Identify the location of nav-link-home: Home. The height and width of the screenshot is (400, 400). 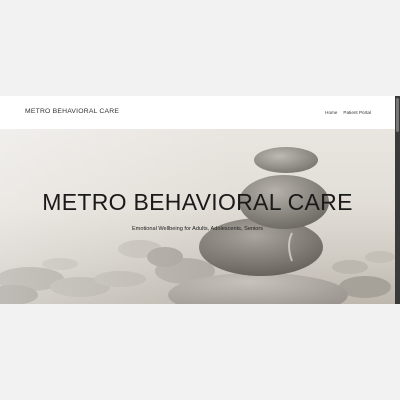
(331, 112).